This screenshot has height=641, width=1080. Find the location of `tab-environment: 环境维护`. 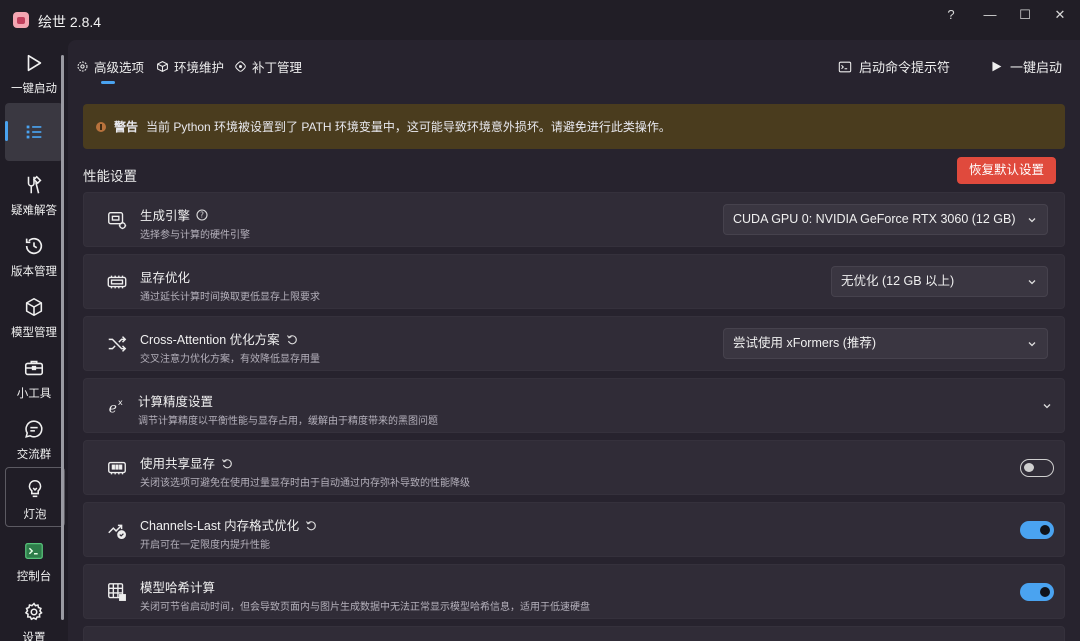

tab-environment: 环境维护 is located at coordinates (190, 66).